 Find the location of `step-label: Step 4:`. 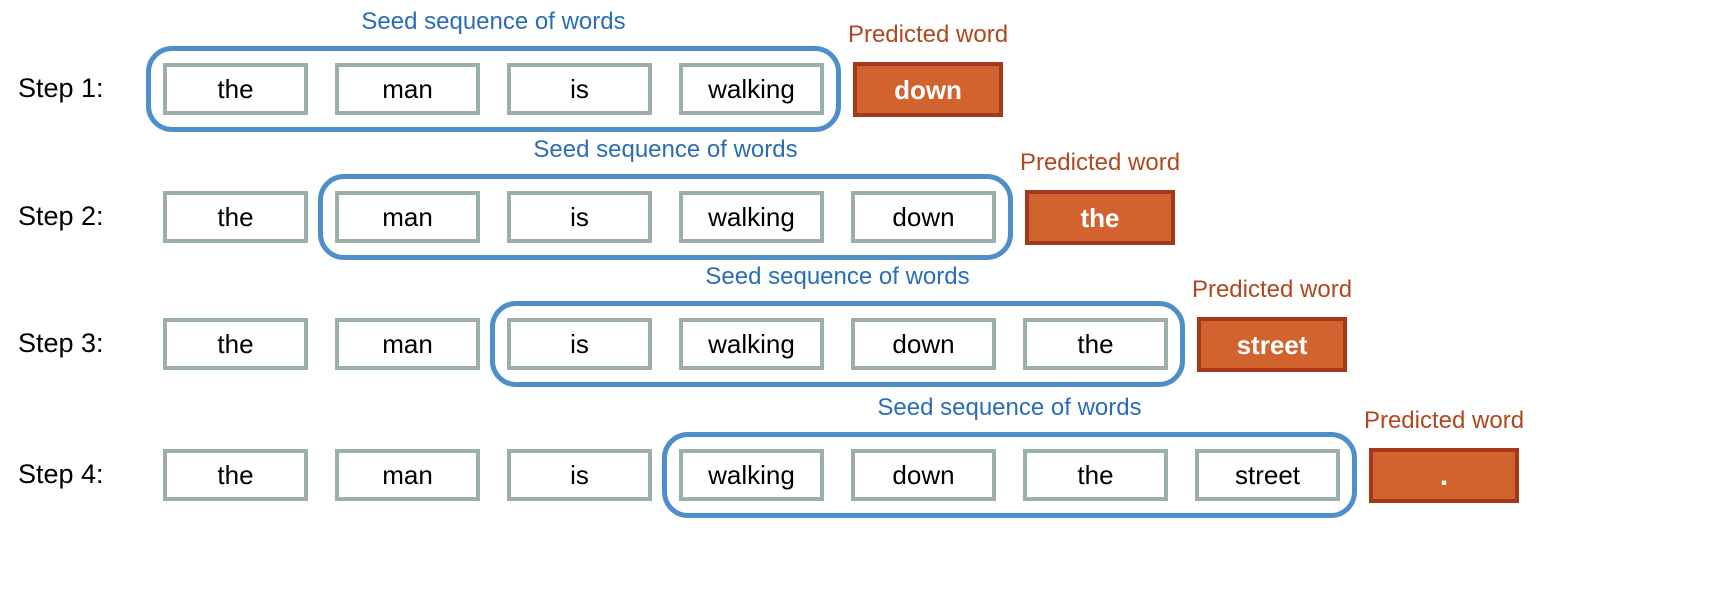

step-label: Step 4: is located at coordinates (61, 474).